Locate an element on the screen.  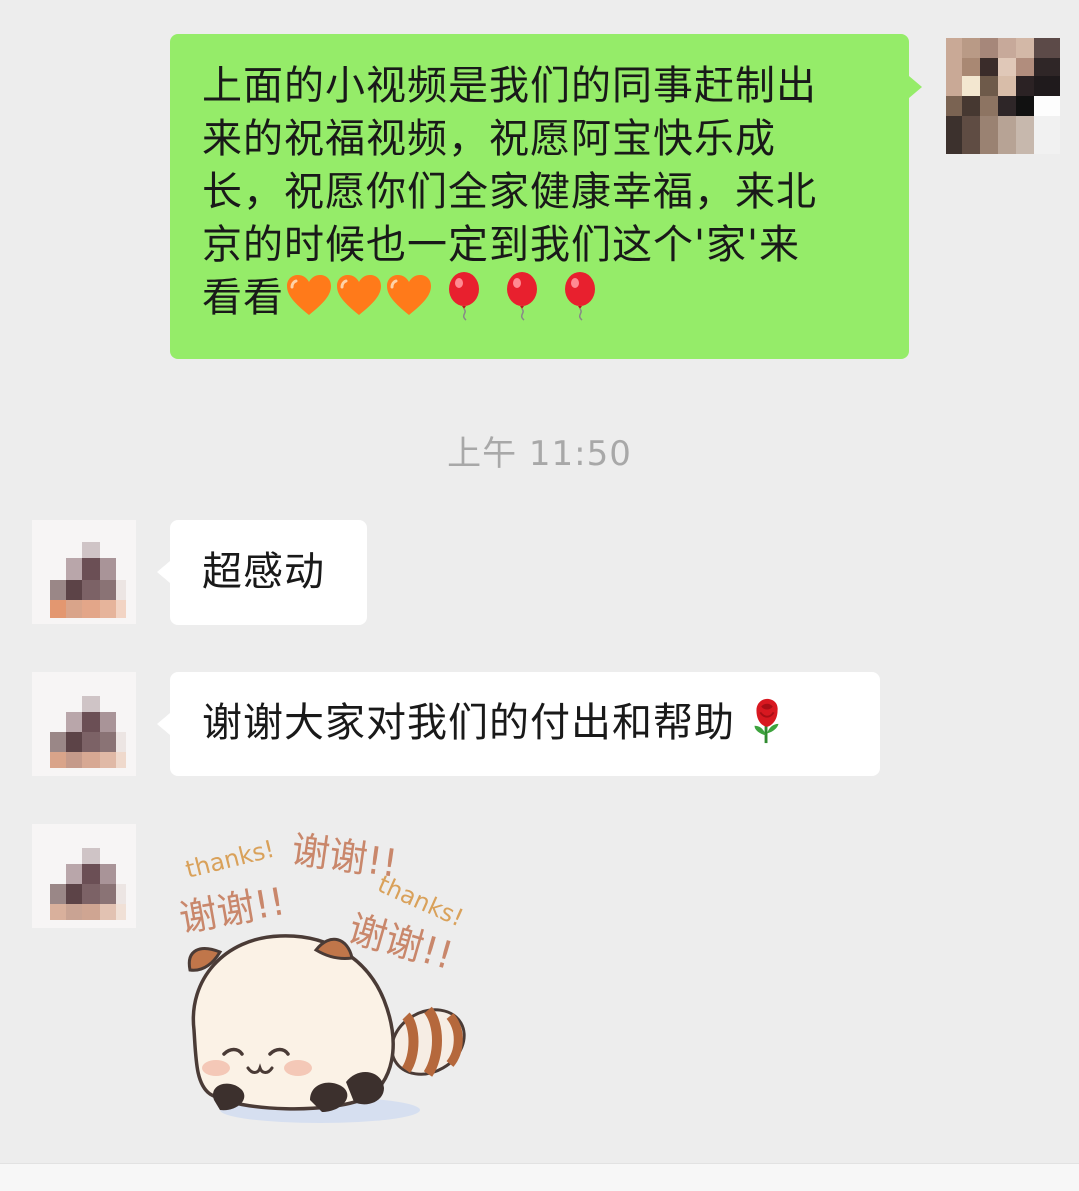
thanks-sticker: thanks! 谢谢!! 谢谢!! thanks! 谢谢!! is located at coordinates (325, 977).